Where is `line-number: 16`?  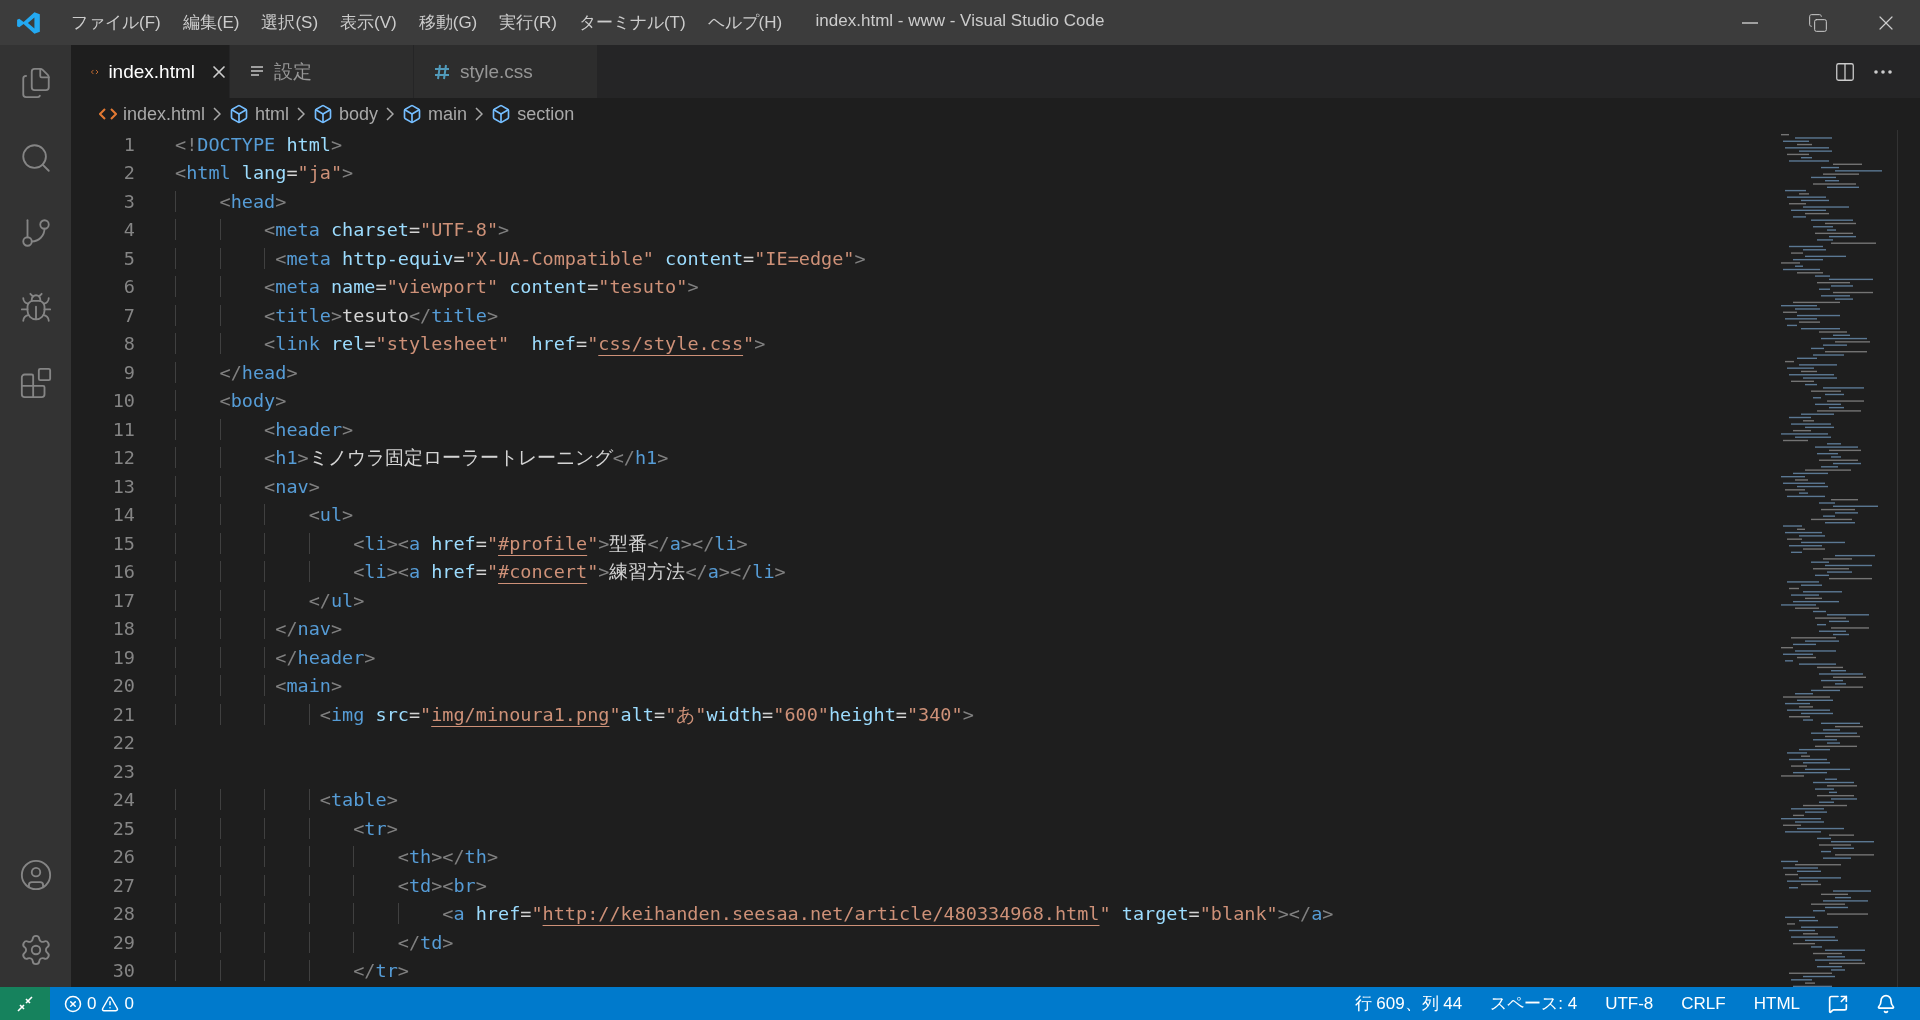 line-number: 16 is located at coordinates (123, 572).